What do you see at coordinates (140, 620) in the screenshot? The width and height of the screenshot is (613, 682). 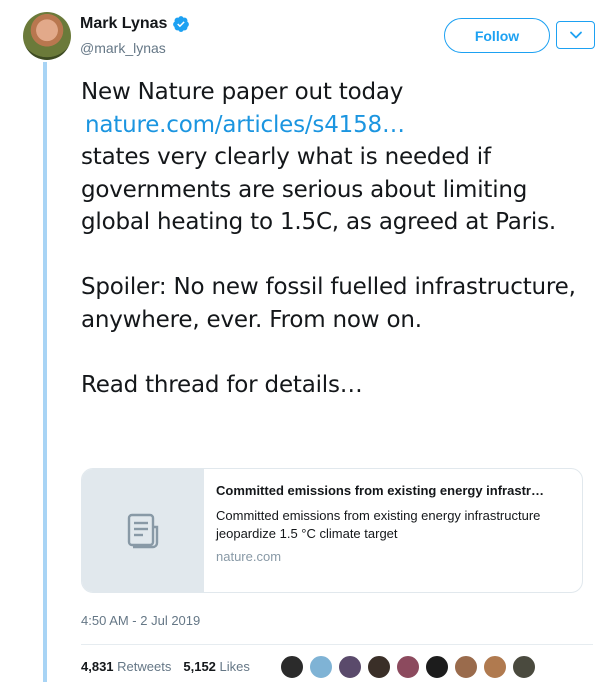 I see `tweet-timestamp: 4:50 AM - 2 Jul 2019` at bounding box center [140, 620].